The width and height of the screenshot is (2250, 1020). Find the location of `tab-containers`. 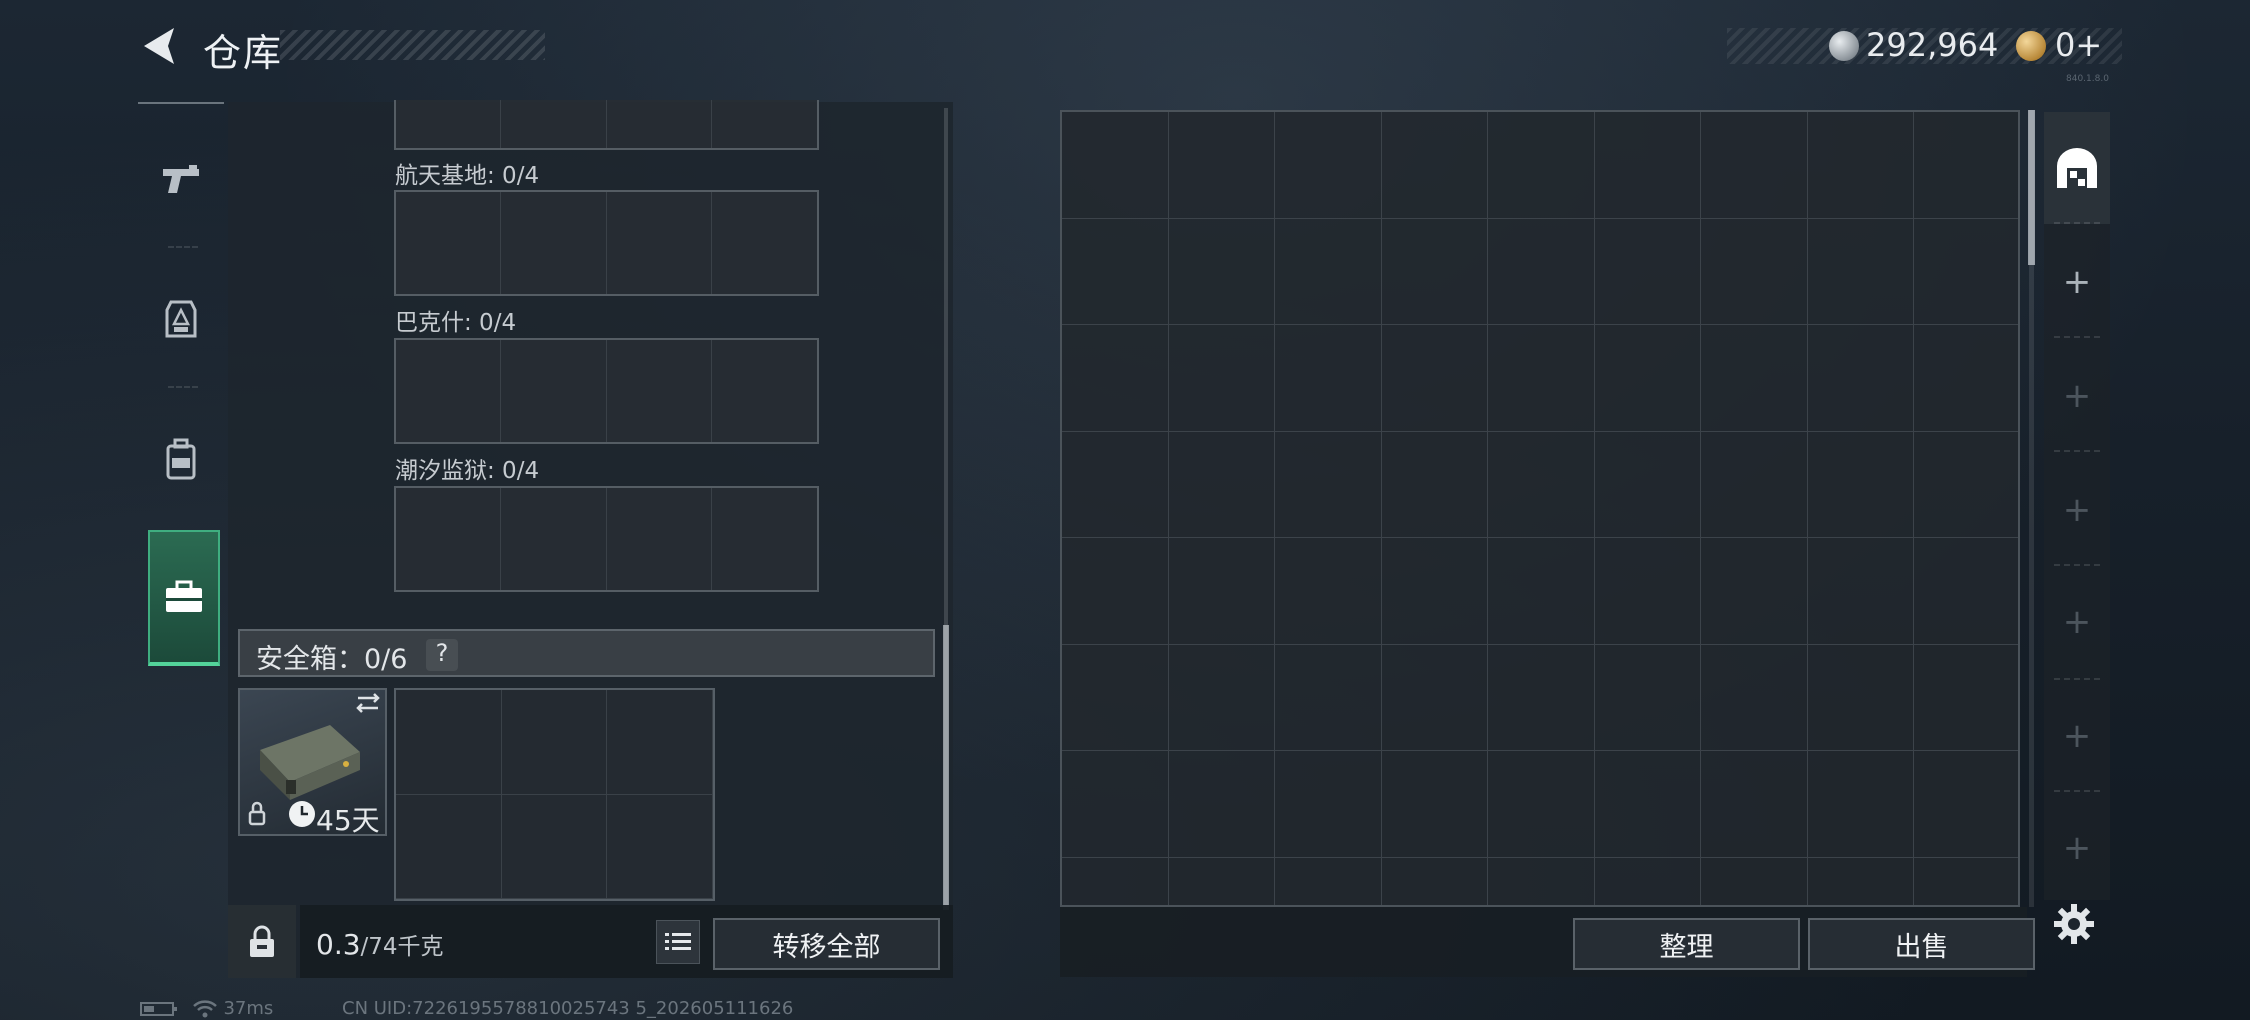

tab-containers is located at coordinates (184, 598).